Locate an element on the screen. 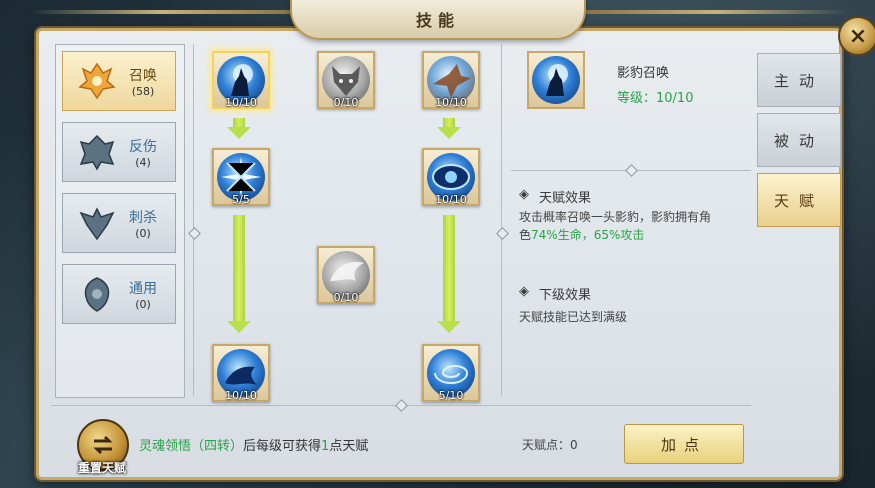  category-label: 召唤 is located at coordinates (143, 75).